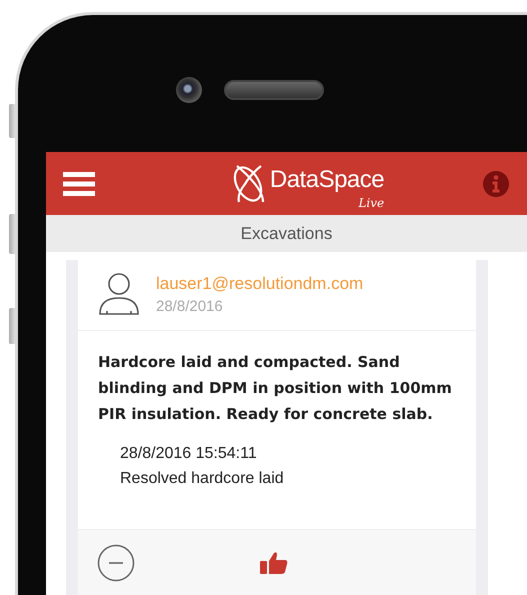  What do you see at coordinates (371, 203) in the screenshot?
I see `logo-subtext: Live` at bounding box center [371, 203].